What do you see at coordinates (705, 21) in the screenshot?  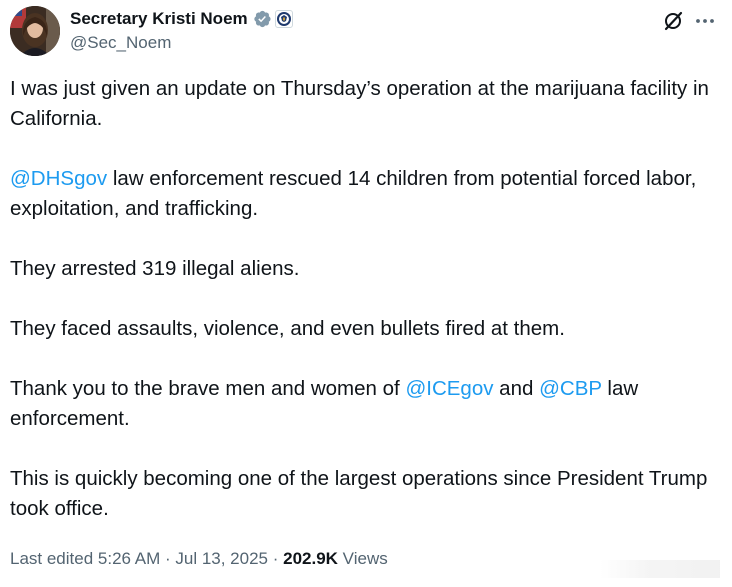 I see `more-dots-icon` at bounding box center [705, 21].